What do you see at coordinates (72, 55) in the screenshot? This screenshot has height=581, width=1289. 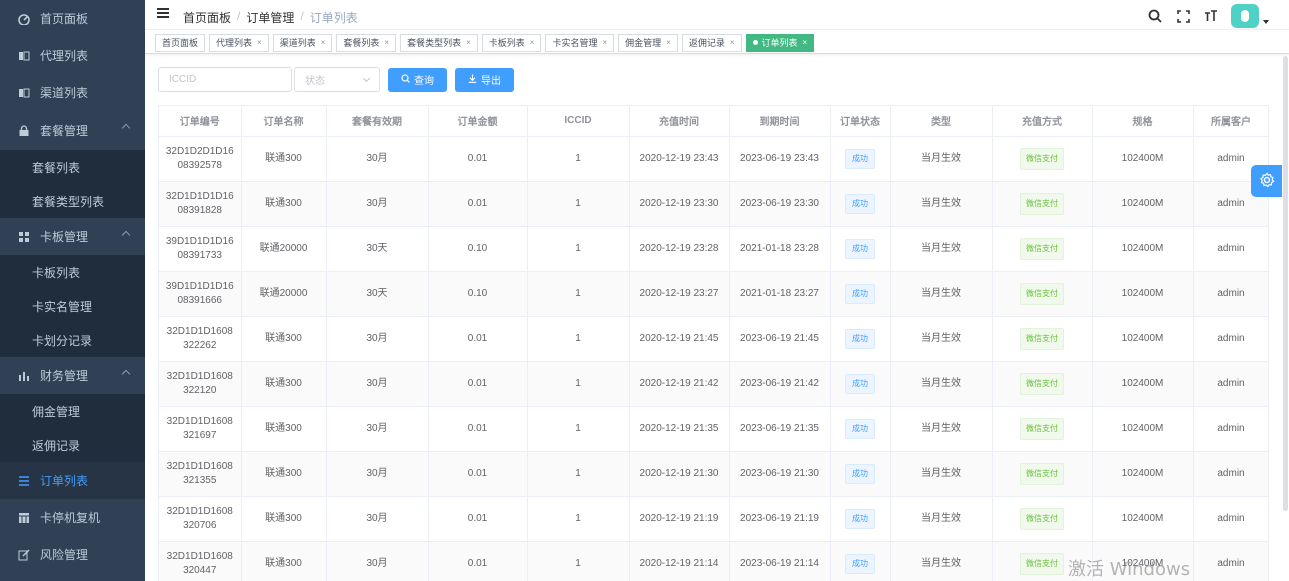 I see `sidebar-item-agents: 代理列表` at bounding box center [72, 55].